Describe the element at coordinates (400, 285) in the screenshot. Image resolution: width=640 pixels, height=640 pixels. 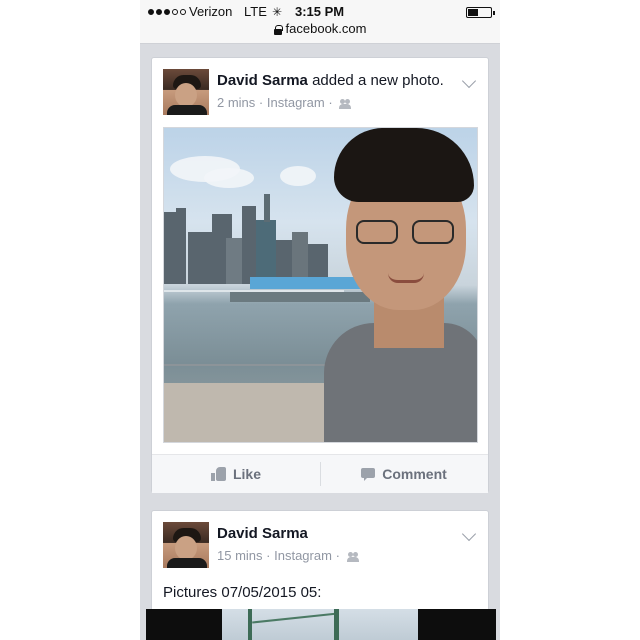
I see `person-selfie` at that location.